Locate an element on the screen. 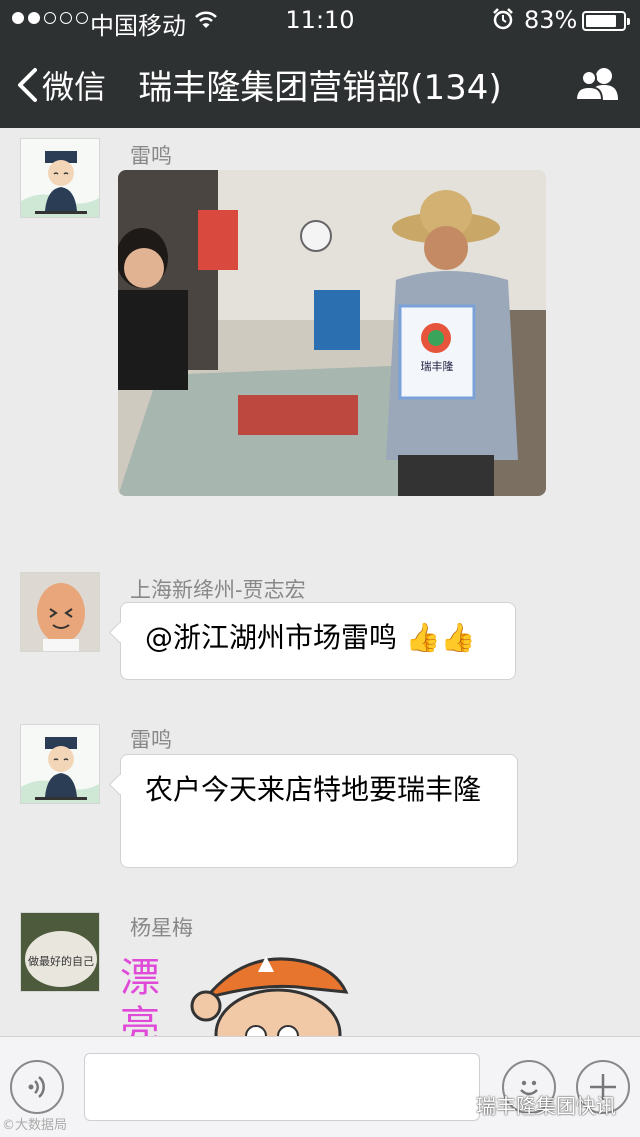 The width and height of the screenshot is (640, 1137). watermark-text: 瑞丰隆集团快讯 is located at coordinates (546, 1106).